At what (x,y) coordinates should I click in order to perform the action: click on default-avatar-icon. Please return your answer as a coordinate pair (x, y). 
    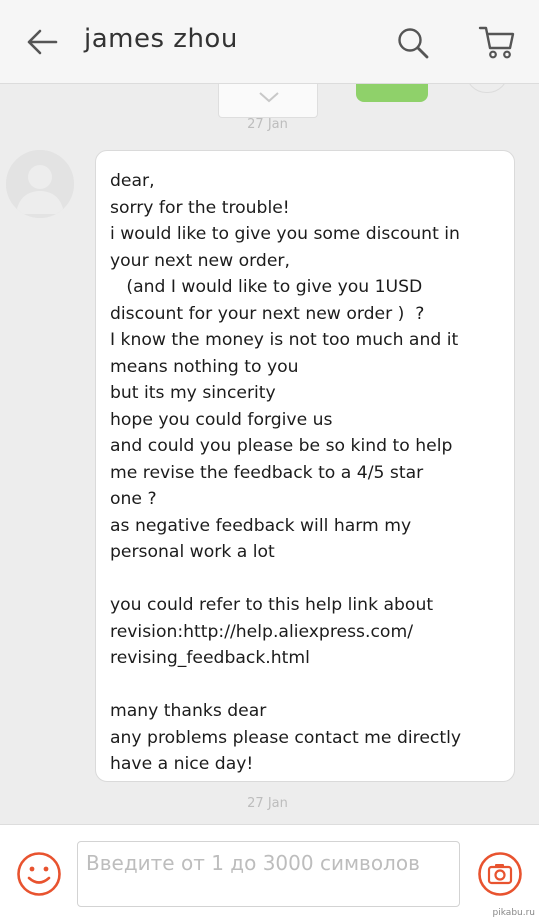
    Looking at the image, I should click on (40, 184).